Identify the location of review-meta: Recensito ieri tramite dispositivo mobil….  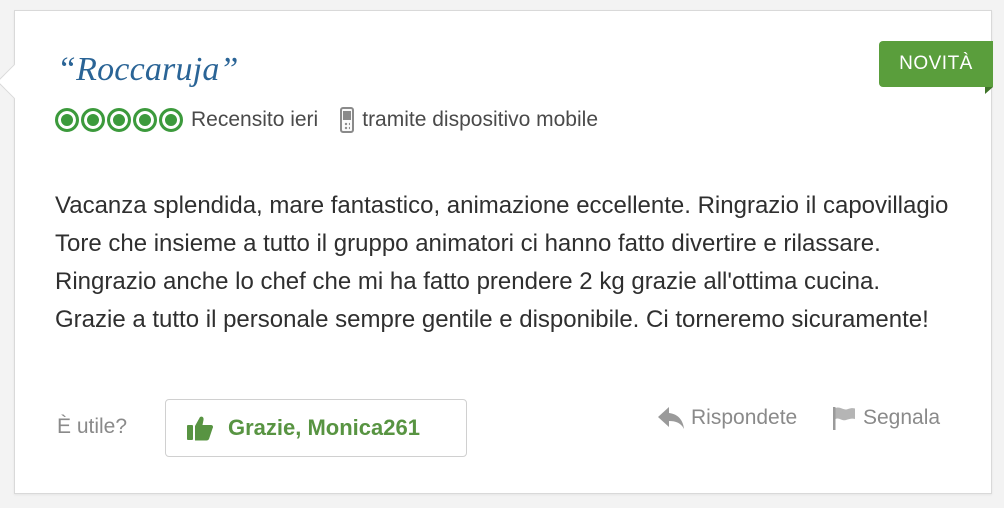
(326, 120).